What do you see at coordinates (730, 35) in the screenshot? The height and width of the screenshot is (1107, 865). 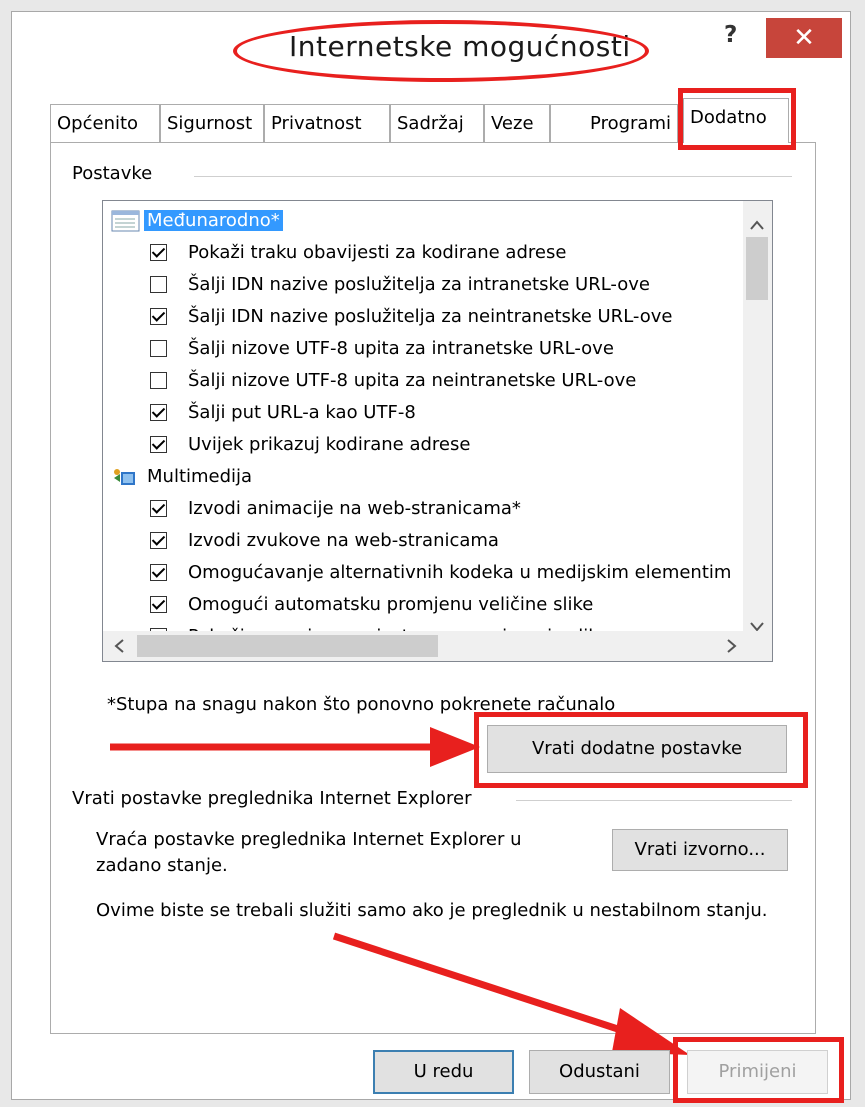 I see `help-button: ?` at bounding box center [730, 35].